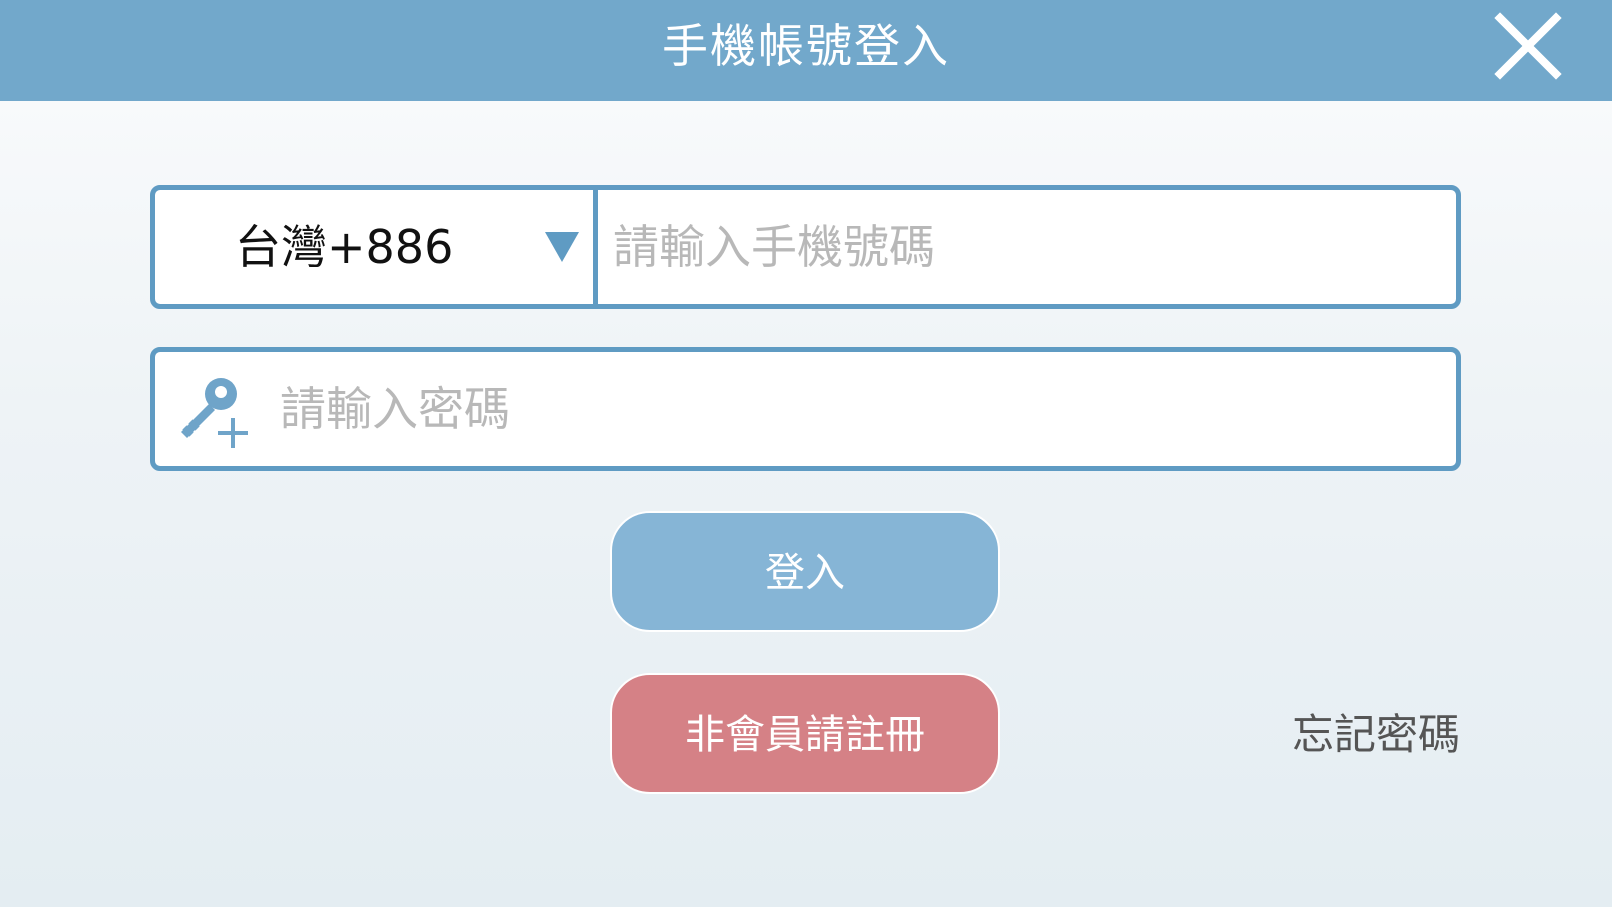  I want to click on password-input-group, so click(805, 409).